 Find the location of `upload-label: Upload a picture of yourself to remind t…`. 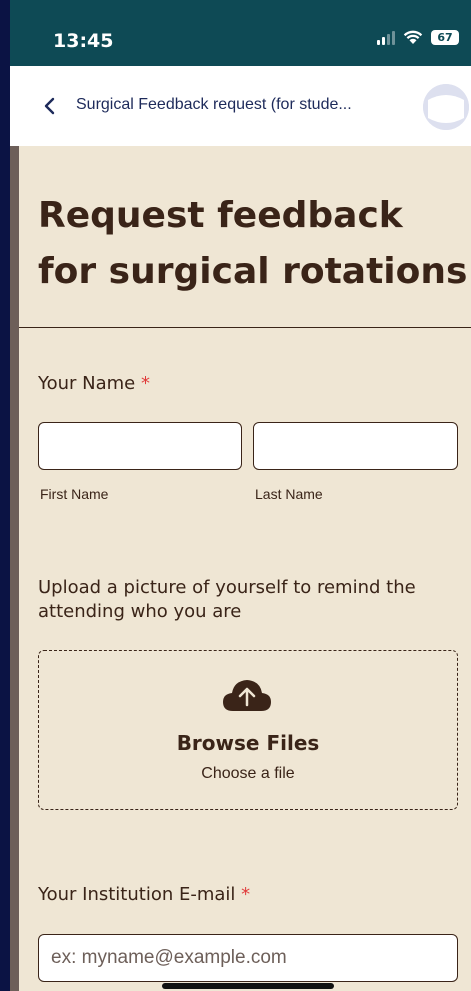

upload-label: Upload a picture of yourself to remind t… is located at coordinates (227, 599).